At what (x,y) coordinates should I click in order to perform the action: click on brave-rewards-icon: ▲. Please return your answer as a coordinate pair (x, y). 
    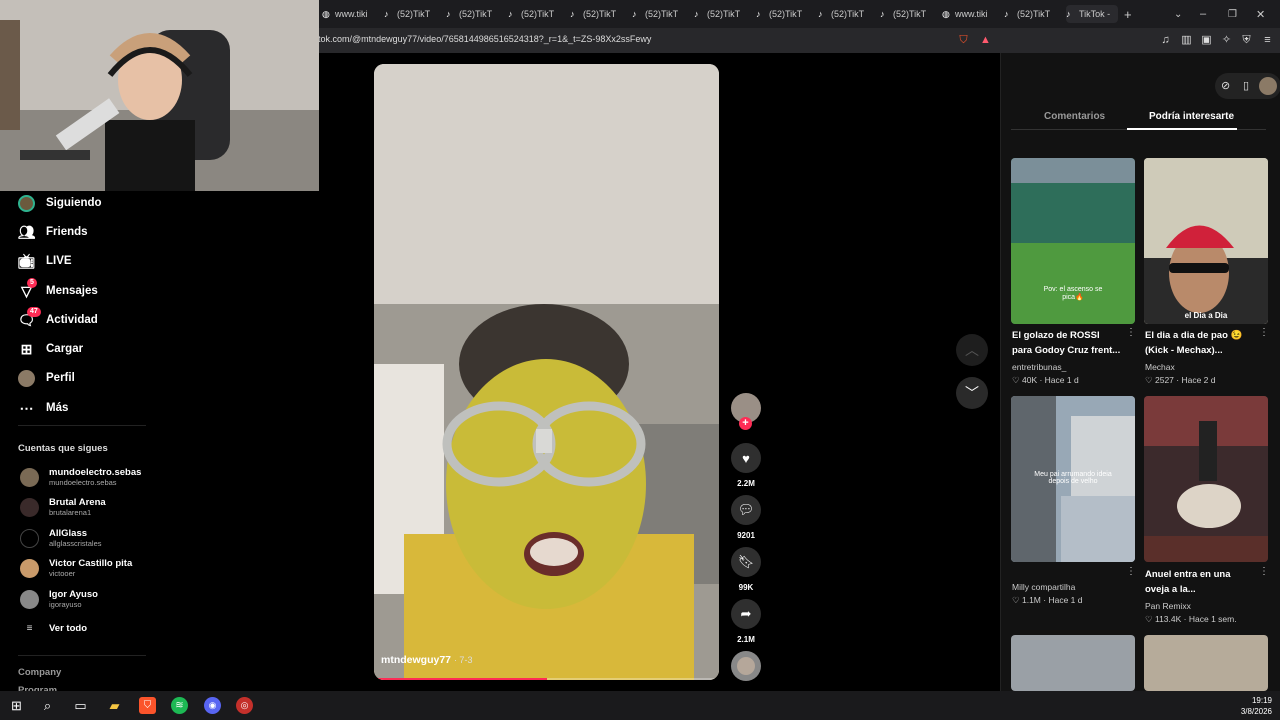
    Looking at the image, I should click on (985, 40).